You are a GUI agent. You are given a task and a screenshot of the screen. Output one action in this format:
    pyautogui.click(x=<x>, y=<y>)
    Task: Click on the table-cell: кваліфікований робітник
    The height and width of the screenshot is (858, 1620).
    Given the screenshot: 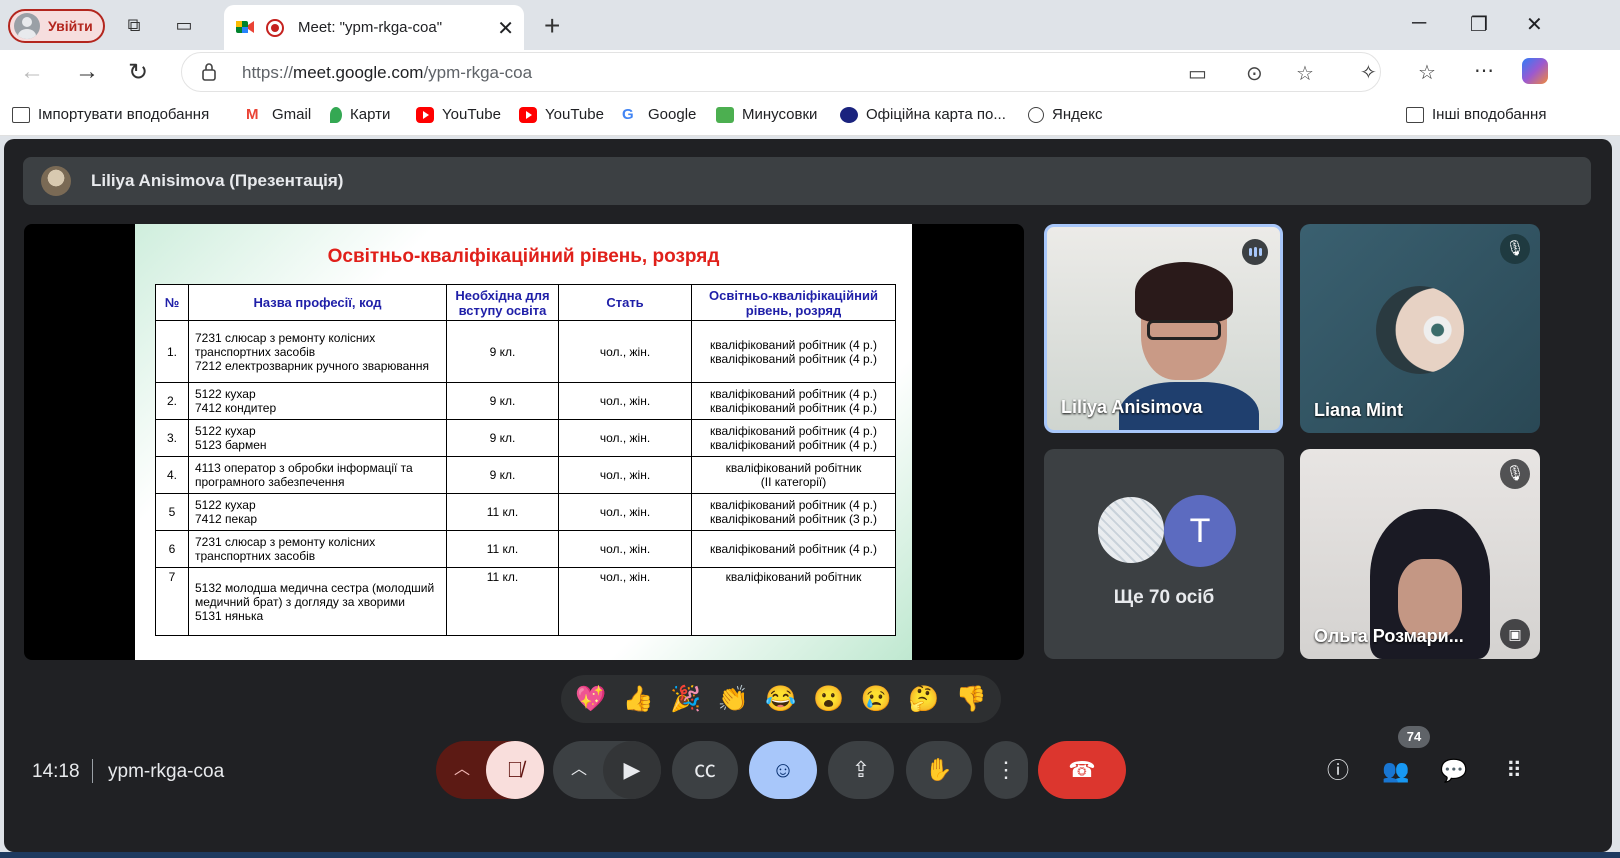 What is the action you would take?
    pyautogui.click(x=793, y=601)
    